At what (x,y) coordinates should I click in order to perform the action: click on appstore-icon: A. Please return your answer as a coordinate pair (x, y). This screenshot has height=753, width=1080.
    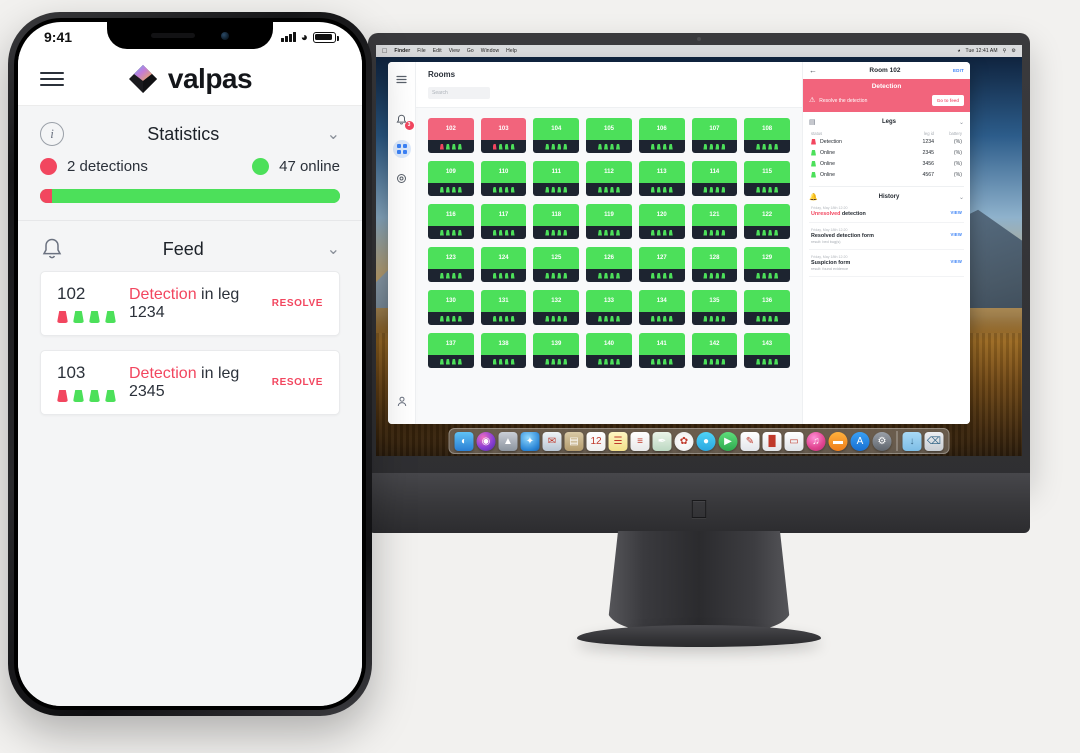
    Looking at the image, I should click on (860, 441).